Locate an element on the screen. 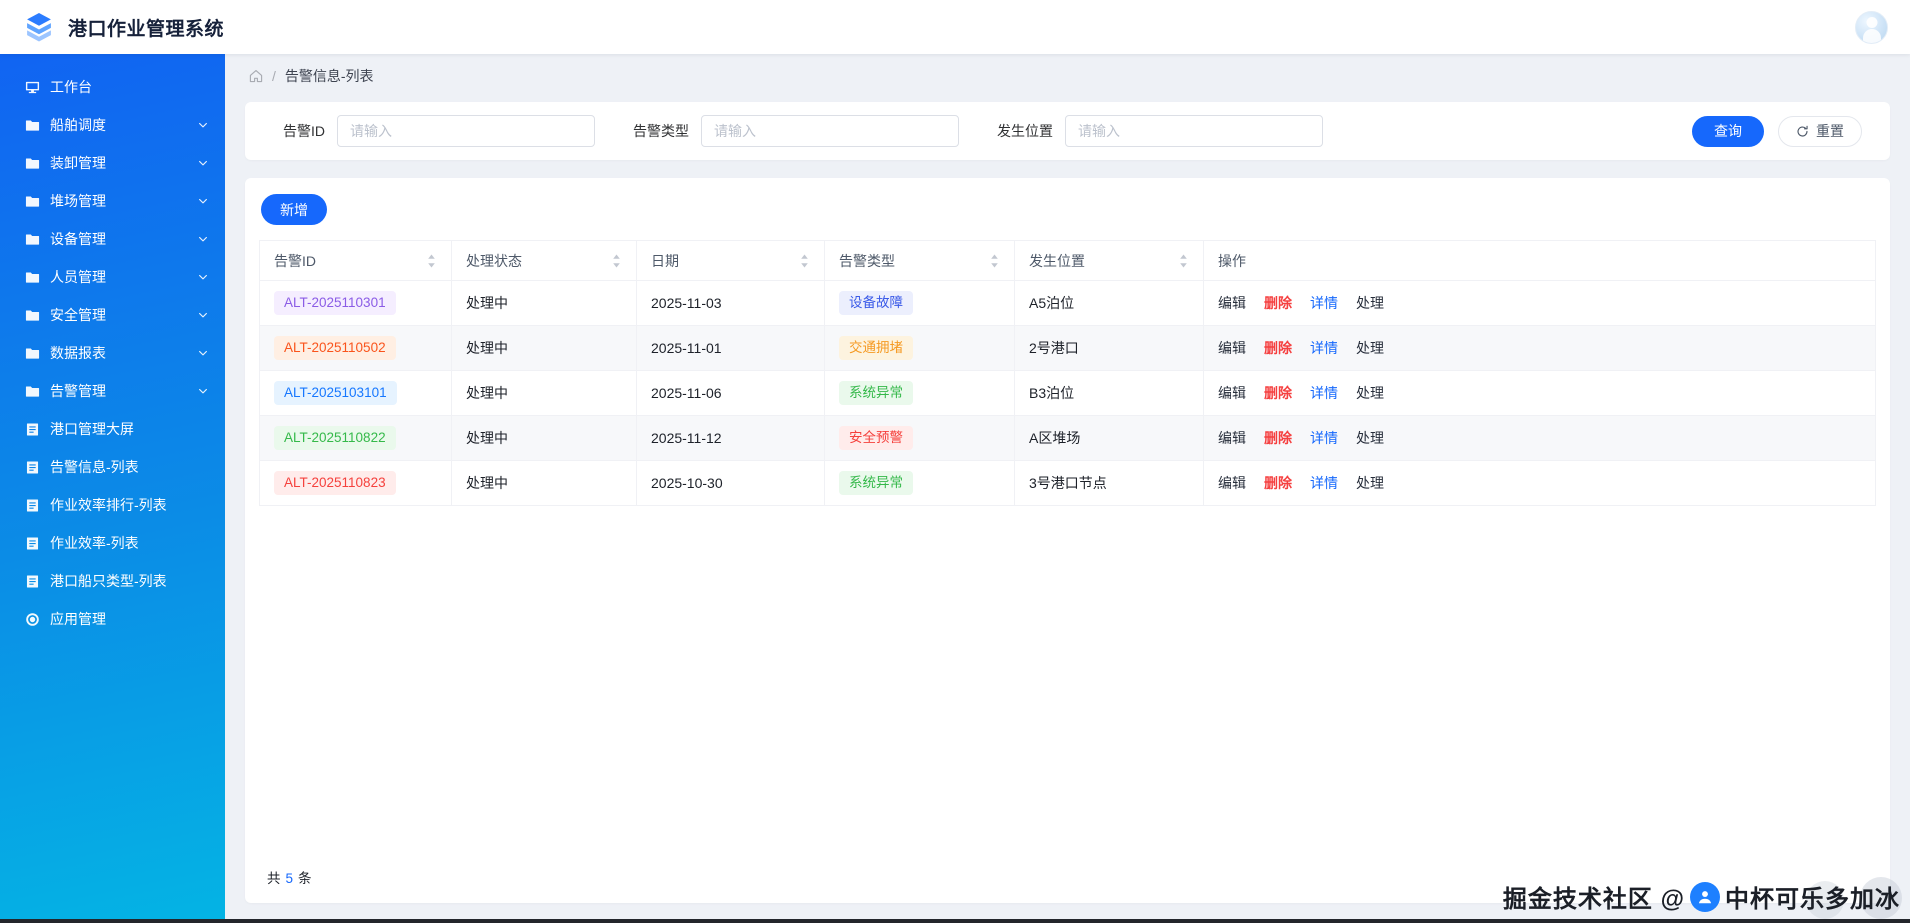  sidebar-item: 装卸管理 is located at coordinates (112, 163).